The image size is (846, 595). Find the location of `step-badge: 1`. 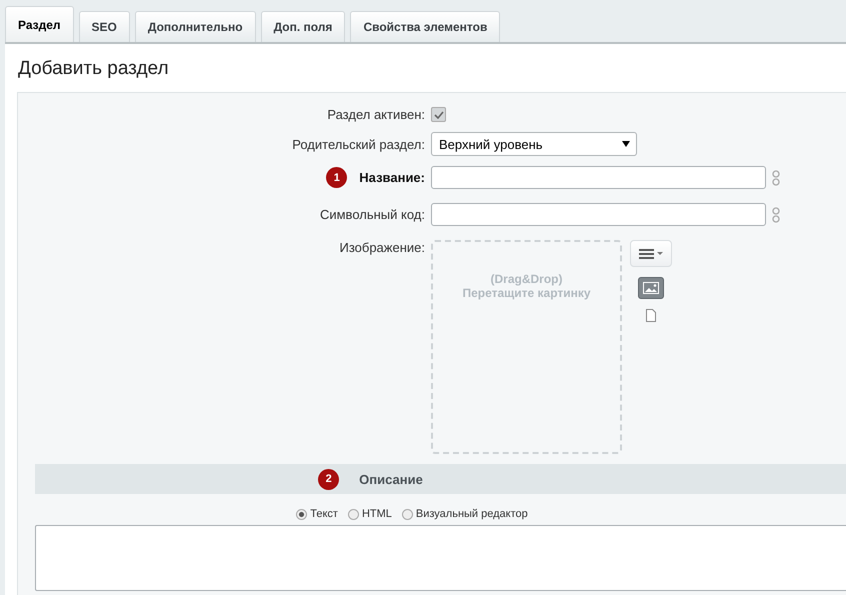

step-badge: 1 is located at coordinates (337, 177).